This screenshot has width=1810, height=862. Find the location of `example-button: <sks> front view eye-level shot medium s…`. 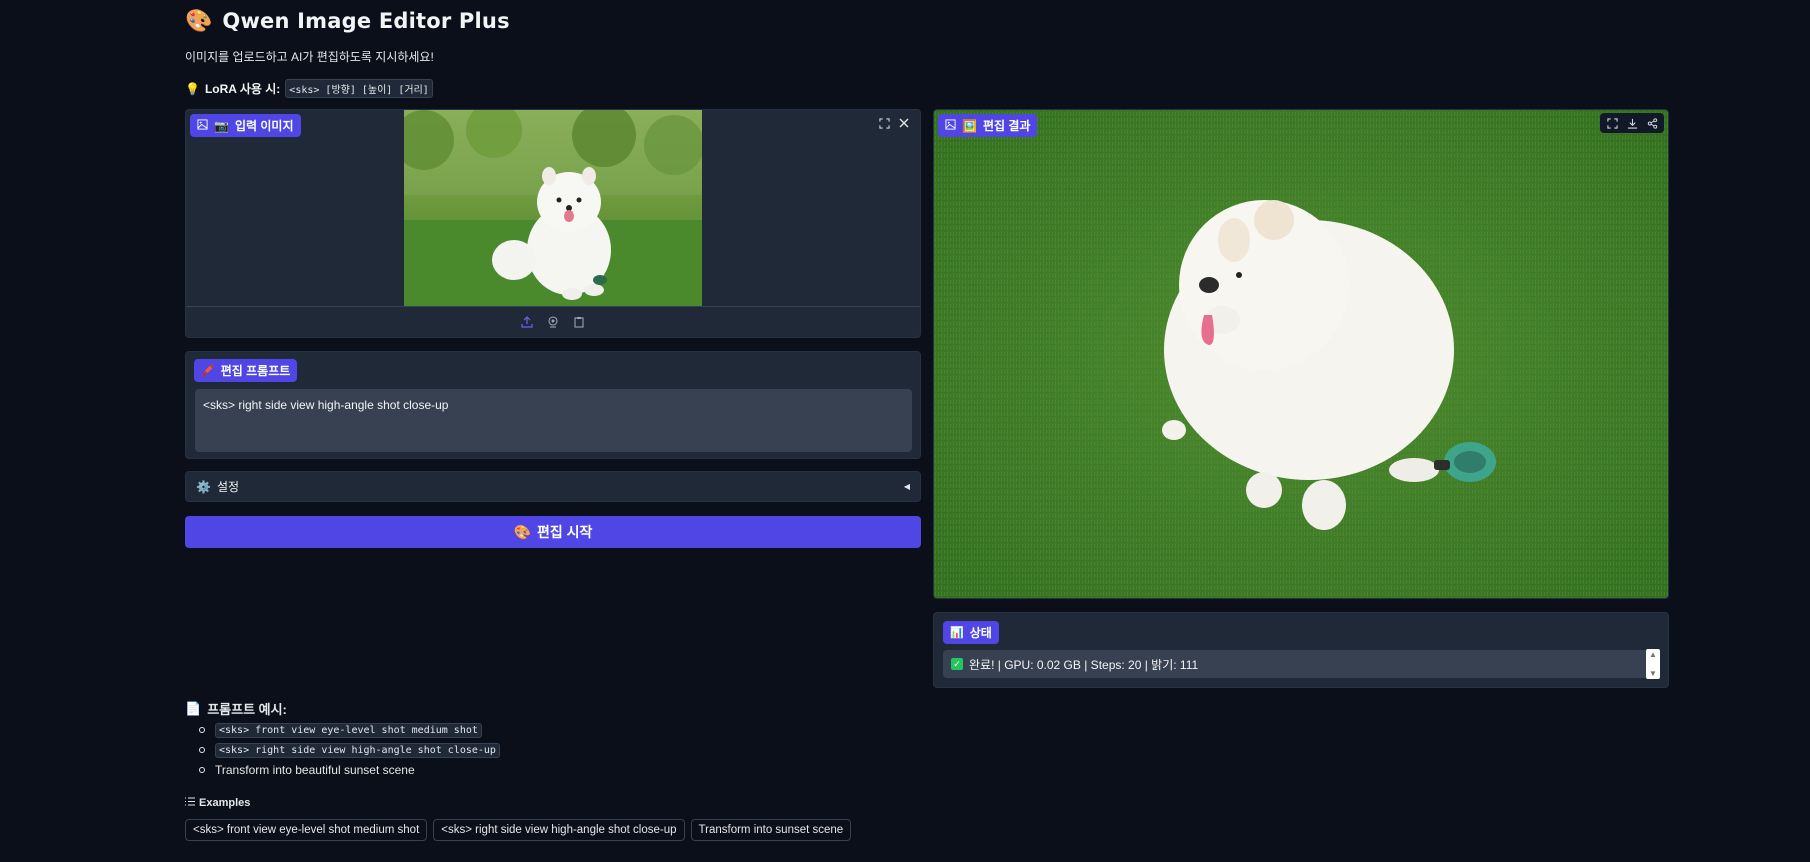

example-button: <sks> front view eye-level shot medium s… is located at coordinates (306, 830).